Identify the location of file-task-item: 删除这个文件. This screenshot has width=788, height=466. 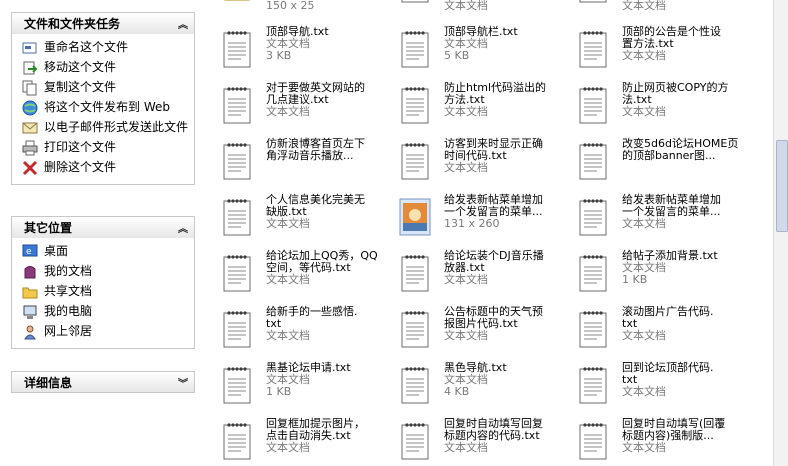
(103, 168).